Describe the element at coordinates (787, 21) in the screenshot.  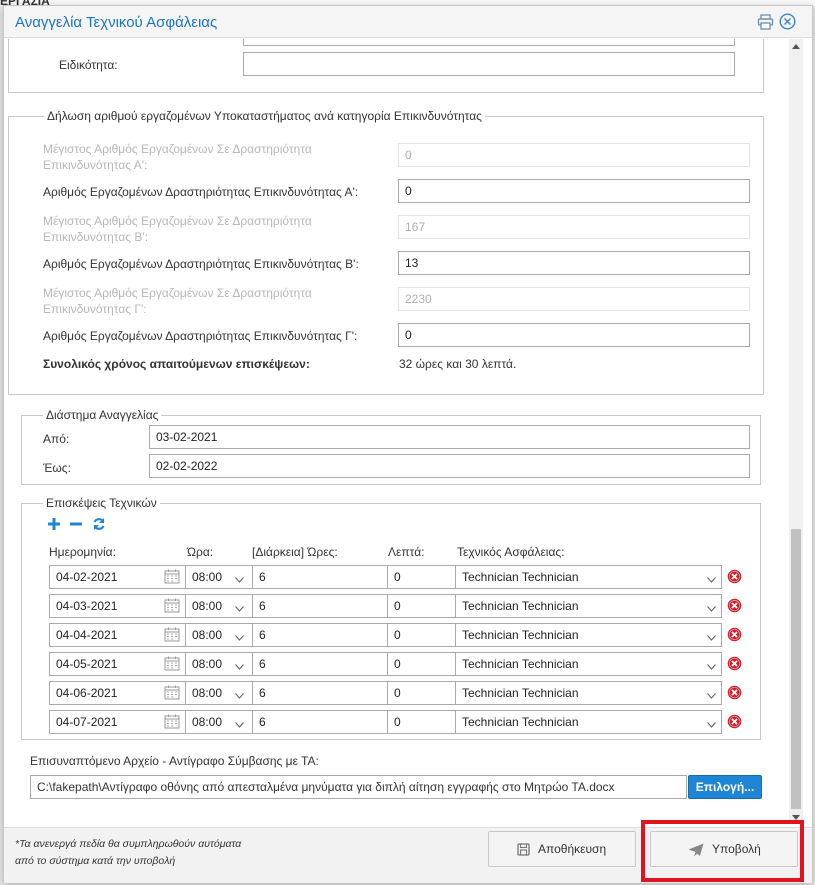
I see `close-icon` at that location.